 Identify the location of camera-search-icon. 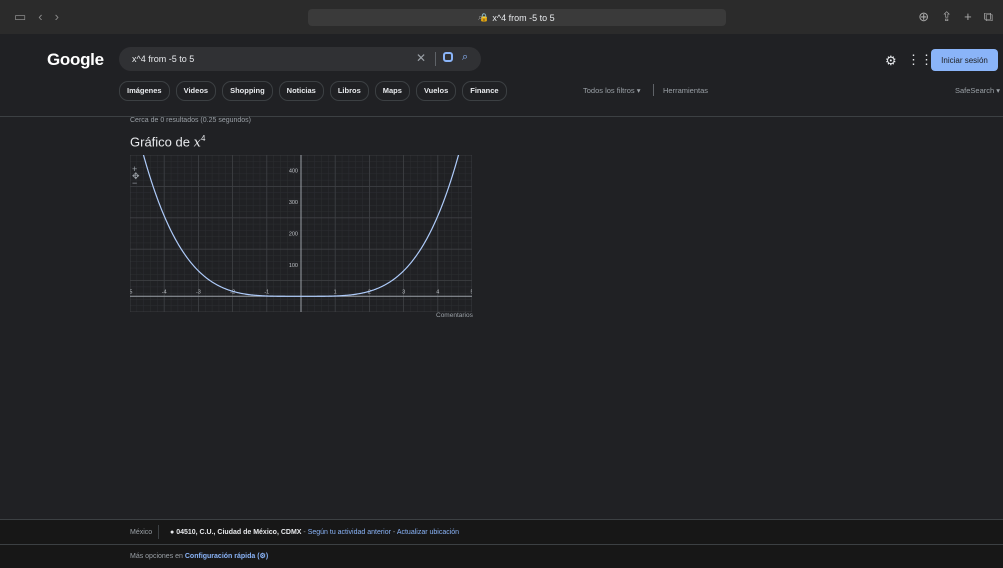
(448, 57).